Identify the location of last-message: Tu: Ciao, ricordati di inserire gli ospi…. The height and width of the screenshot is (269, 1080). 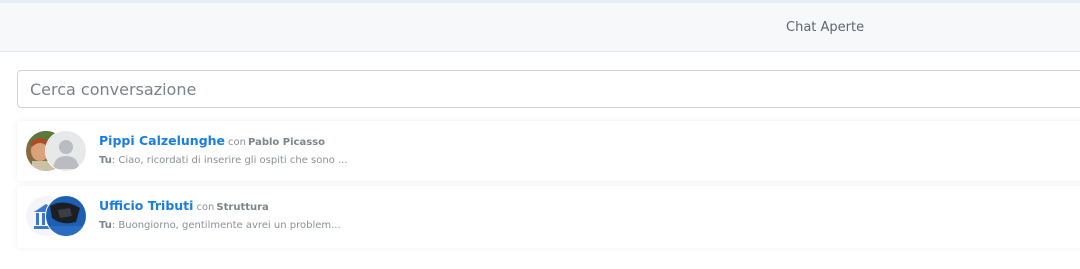
(449, 160).